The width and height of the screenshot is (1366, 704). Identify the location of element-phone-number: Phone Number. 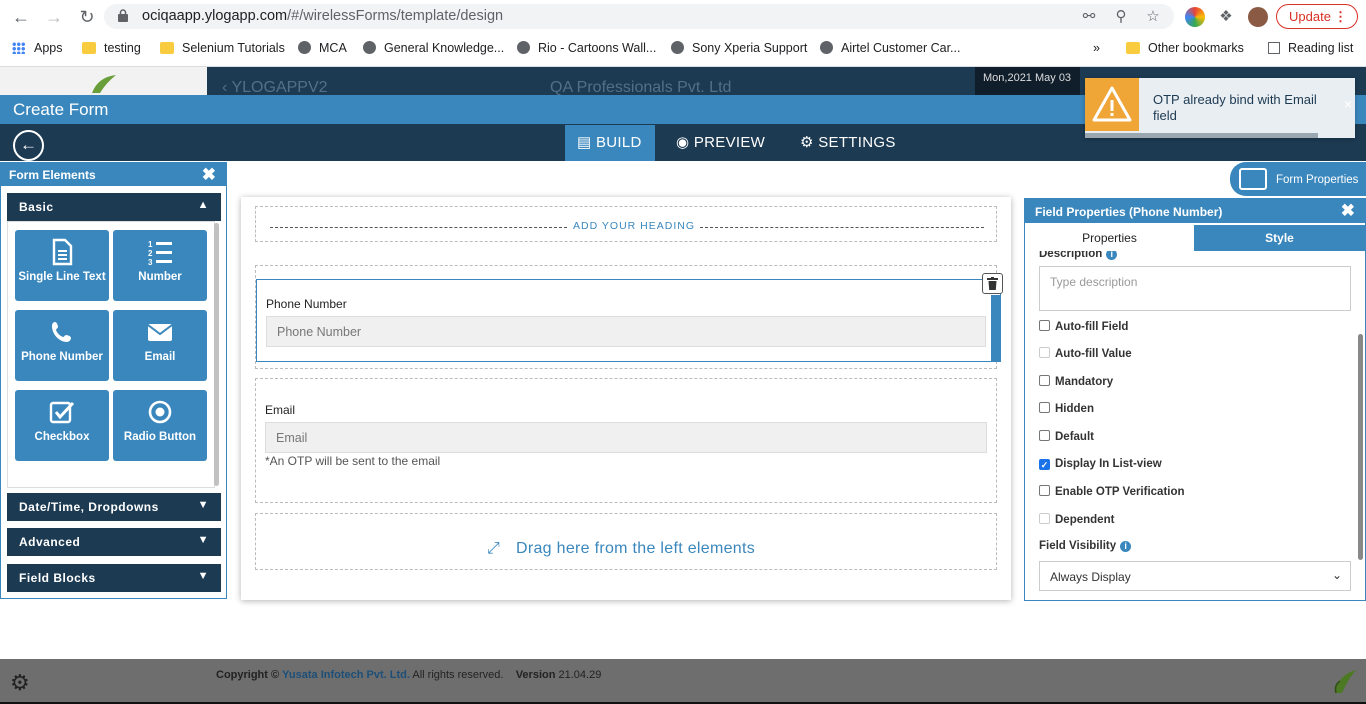
(62, 345).